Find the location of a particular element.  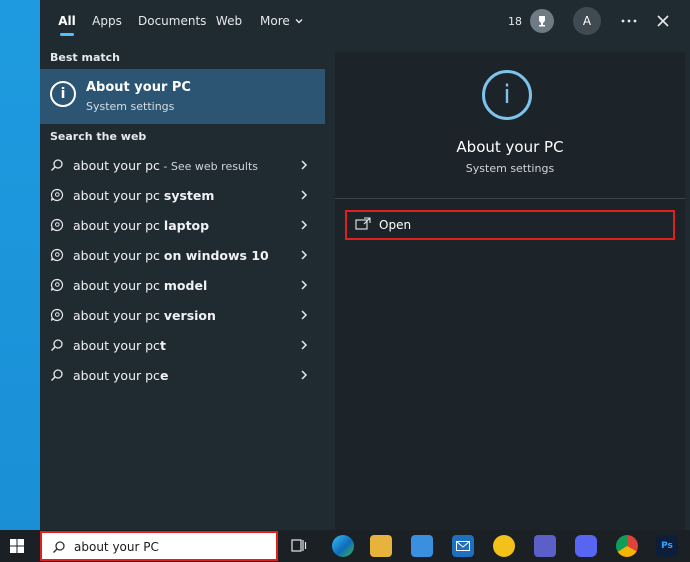

preview-divider is located at coordinates (510, 198).